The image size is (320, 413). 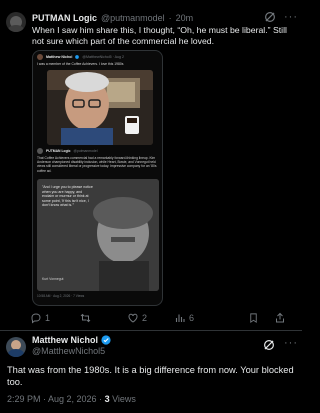 I want to click on quoted-header: Matthew Nichol @MatthewNichol5 · Aug 2, so click(x=80, y=57).